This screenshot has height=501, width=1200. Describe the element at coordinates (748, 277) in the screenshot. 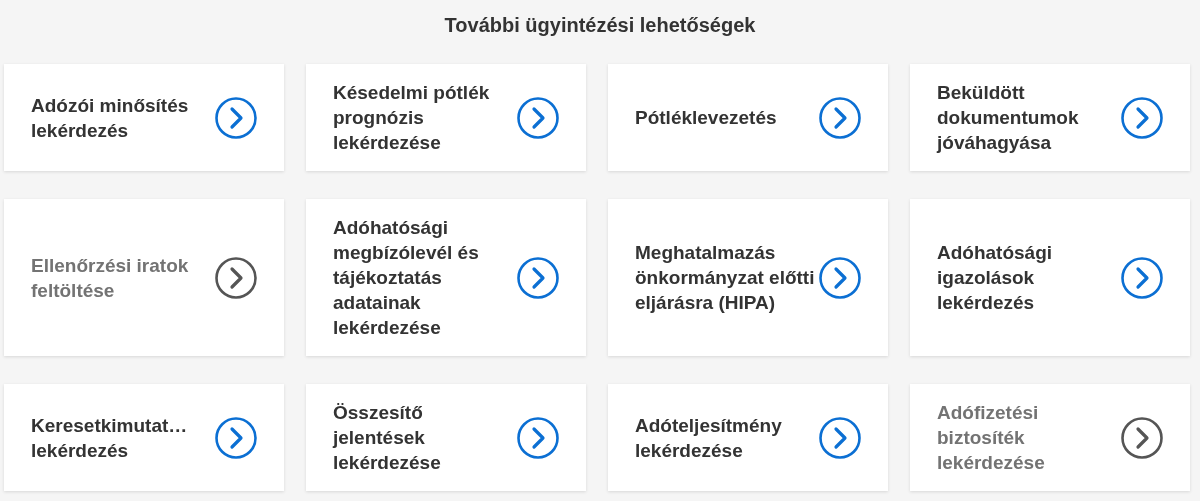

I see `service-card: Meghatalmazás önkormányzat előtti eljárásra (HIPA)` at that location.